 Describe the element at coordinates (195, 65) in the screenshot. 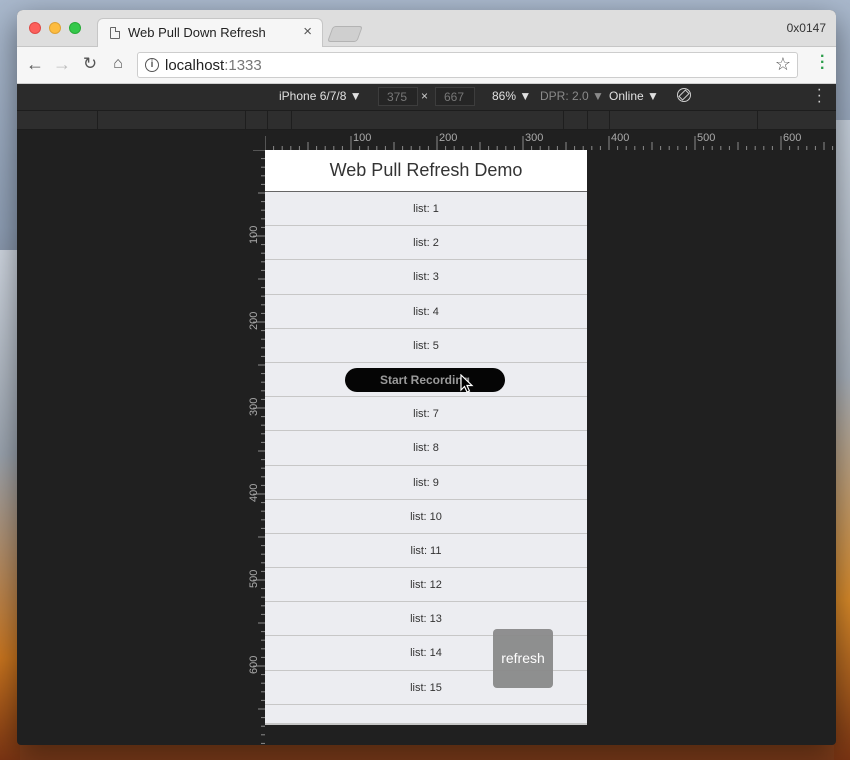

I see `url-host: localhost` at that location.